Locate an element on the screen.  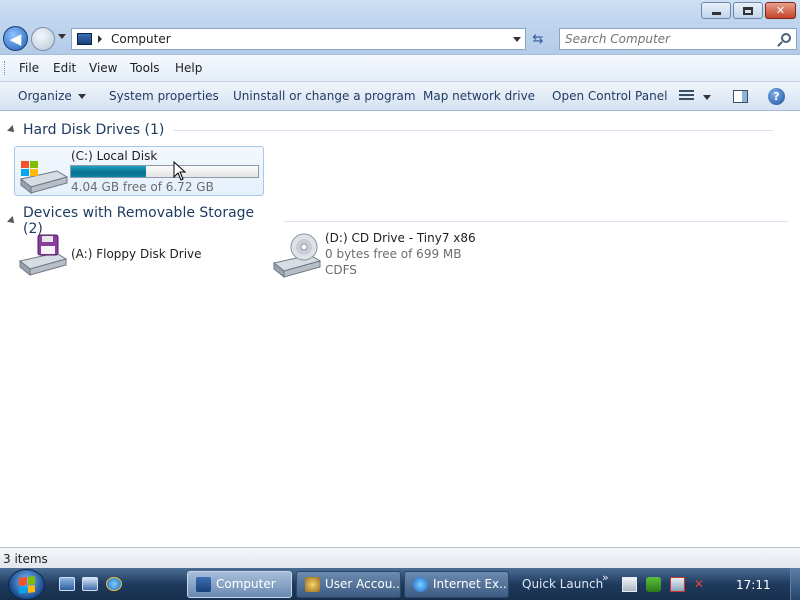
arrow-left-icon: ◀ is located at coordinates (15, 38).